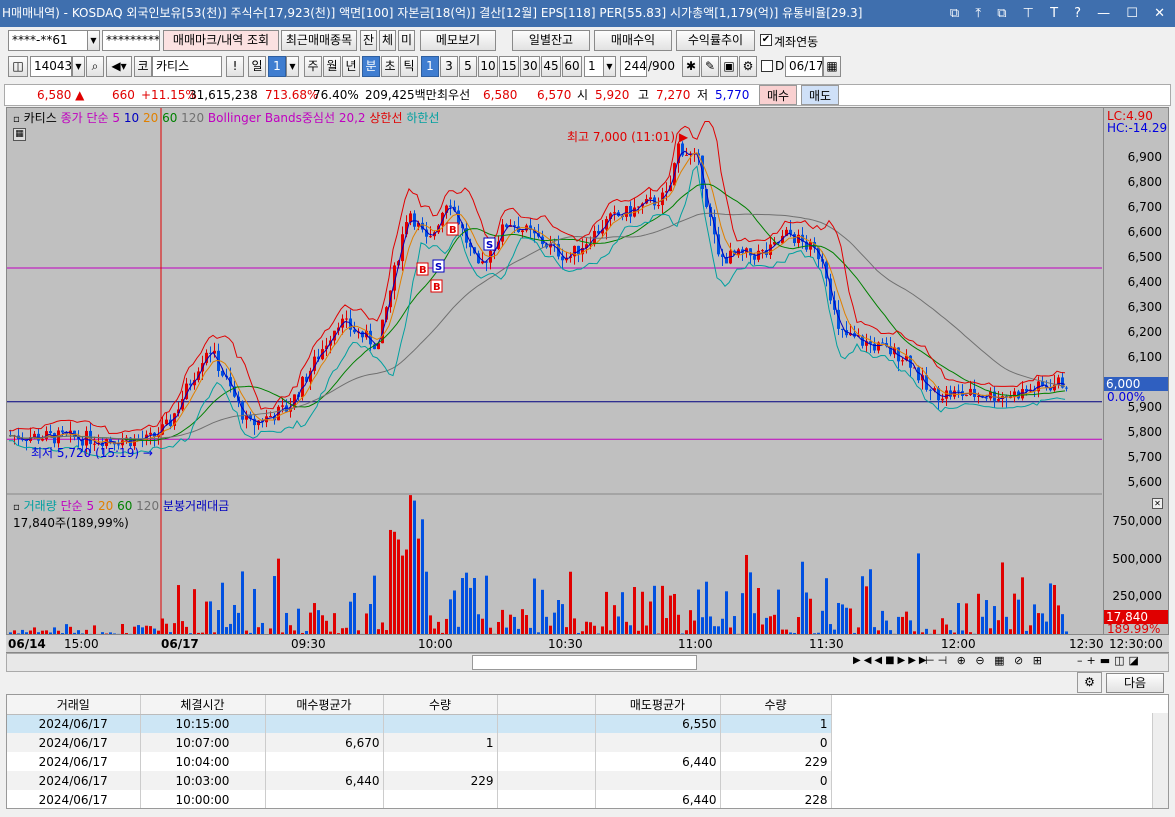 This screenshot has height=817, width=1175. Describe the element at coordinates (776, 705) in the screenshot. I see `col-sell-qty: 수량` at that location.